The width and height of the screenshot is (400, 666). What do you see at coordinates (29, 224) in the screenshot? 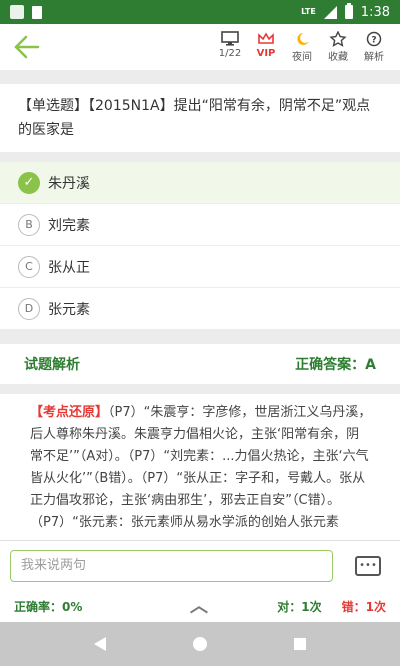
I see `option-b-letter: B` at bounding box center [29, 224].